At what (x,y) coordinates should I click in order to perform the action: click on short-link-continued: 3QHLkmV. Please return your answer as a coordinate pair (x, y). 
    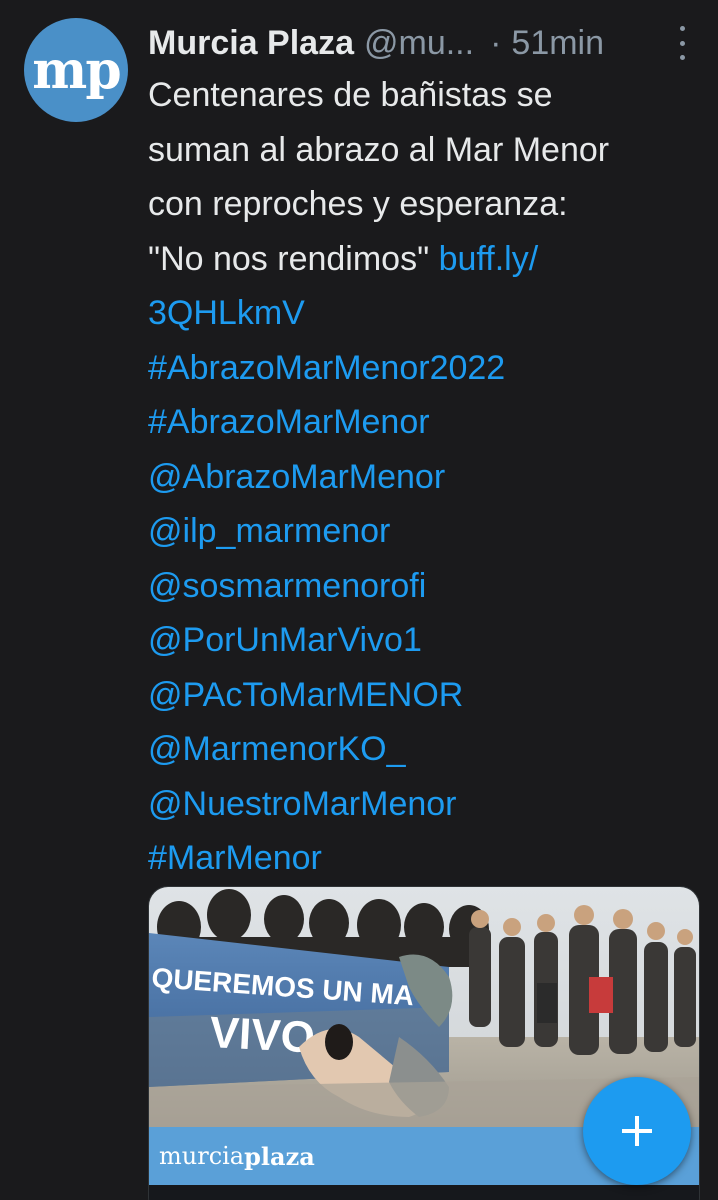
    Looking at the image, I should click on (426, 313).